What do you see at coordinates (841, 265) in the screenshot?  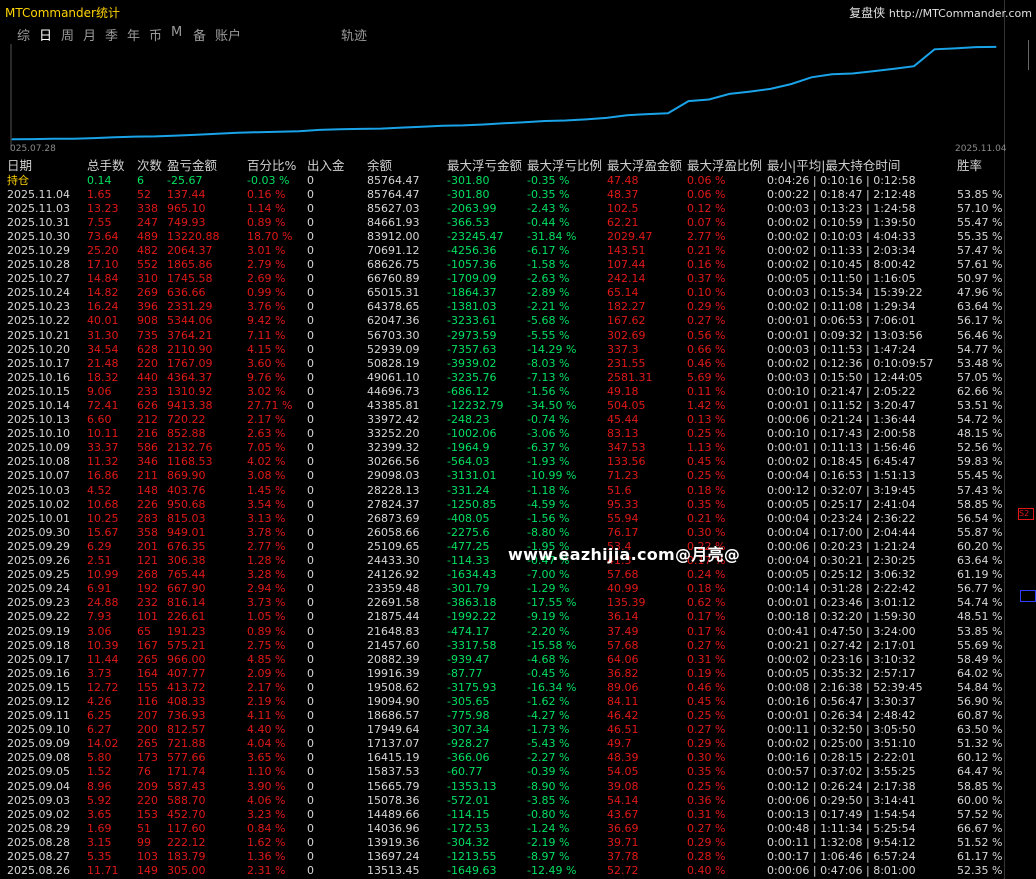 I see `table-cell: 0:00:02 | 0:10:45 | 8:00:42` at bounding box center [841, 265].